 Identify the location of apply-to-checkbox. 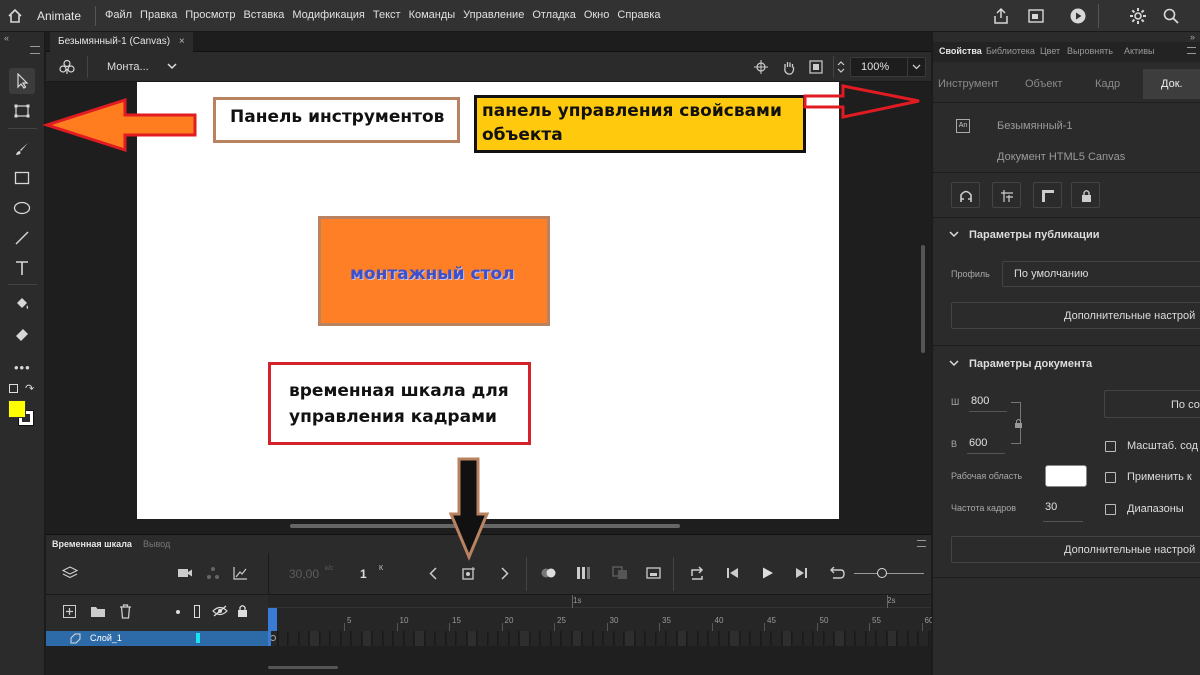
(1110, 477).